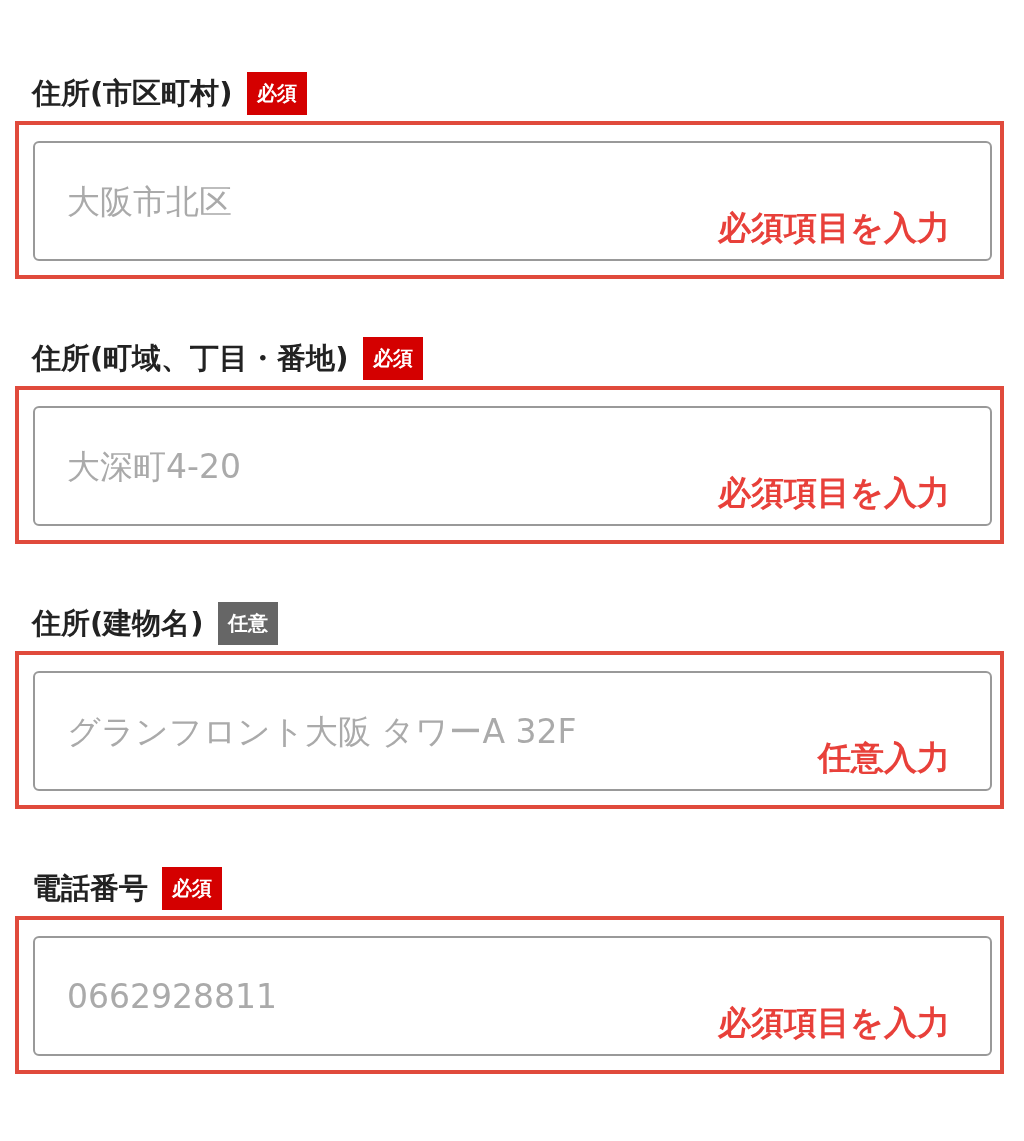  I want to click on field-label: 住所(建物名), so click(118, 623).